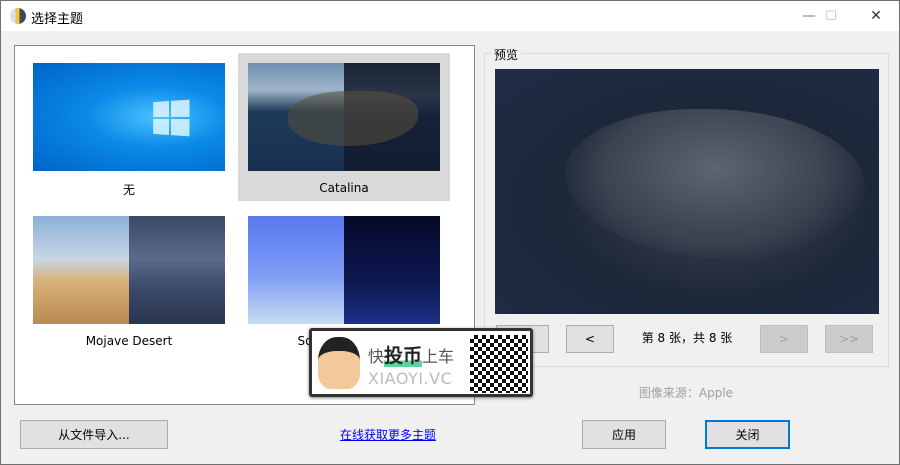 The height and width of the screenshot is (465, 900). What do you see at coordinates (590, 339) in the screenshot?
I see `prev-image-button: <` at bounding box center [590, 339].